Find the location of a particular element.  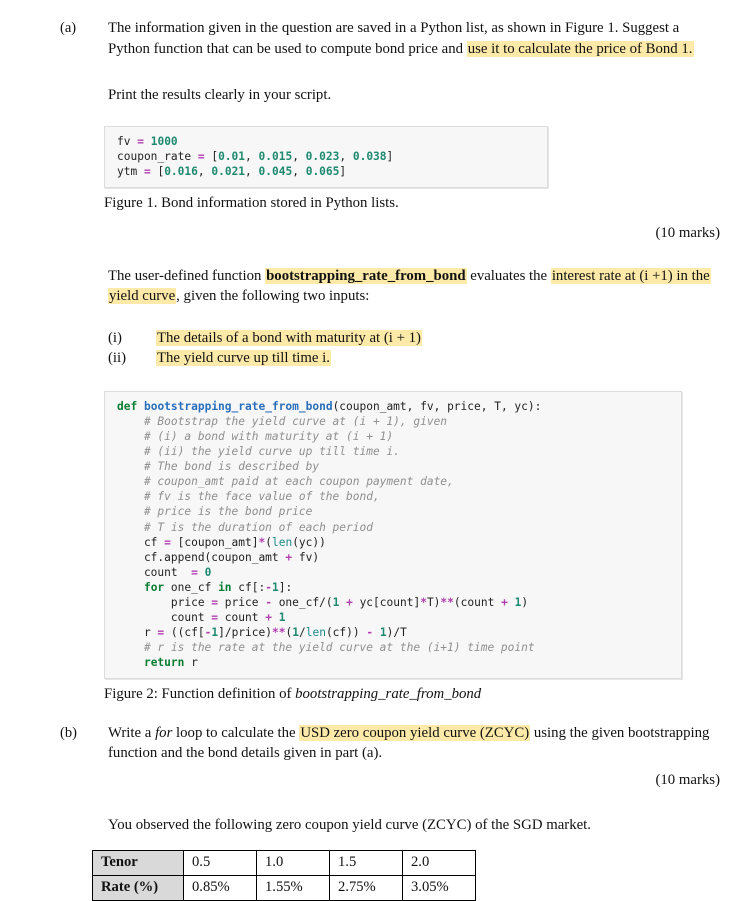

figure-2-caption-text: Figure 2: Function definition of is located at coordinates (200, 694).